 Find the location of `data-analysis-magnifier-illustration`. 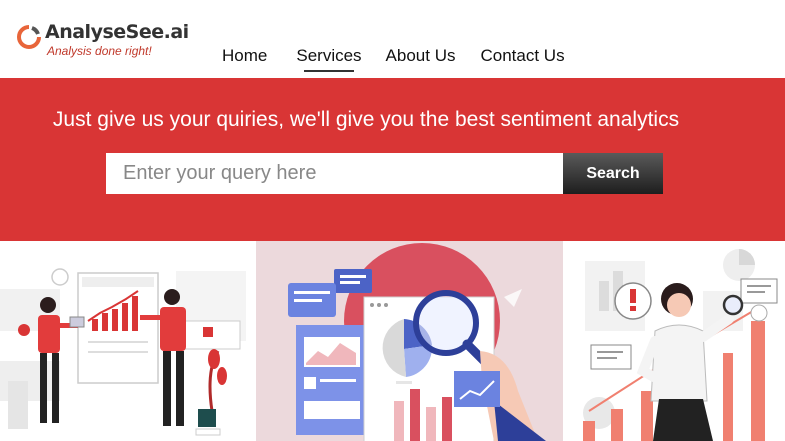

data-analysis-magnifier-illustration is located at coordinates (417, 342).